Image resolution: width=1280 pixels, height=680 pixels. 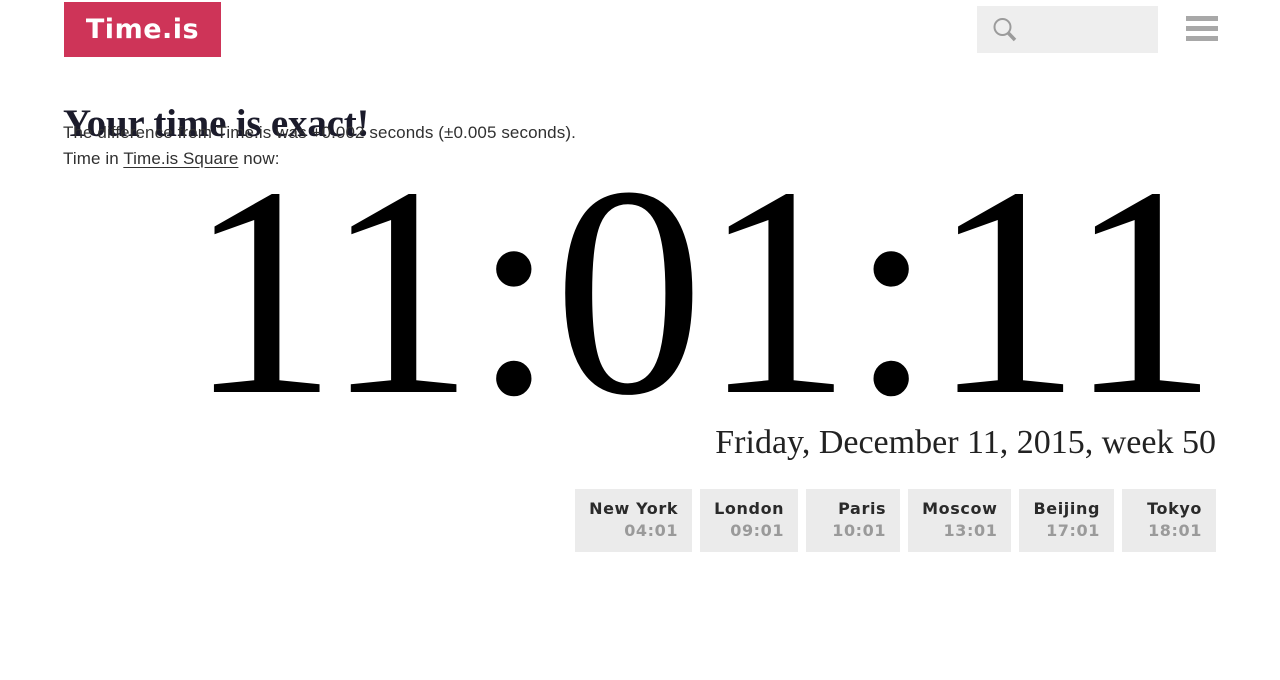 I want to click on city-card-moscow: Moscow 13:01, so click(x=960, y=521).